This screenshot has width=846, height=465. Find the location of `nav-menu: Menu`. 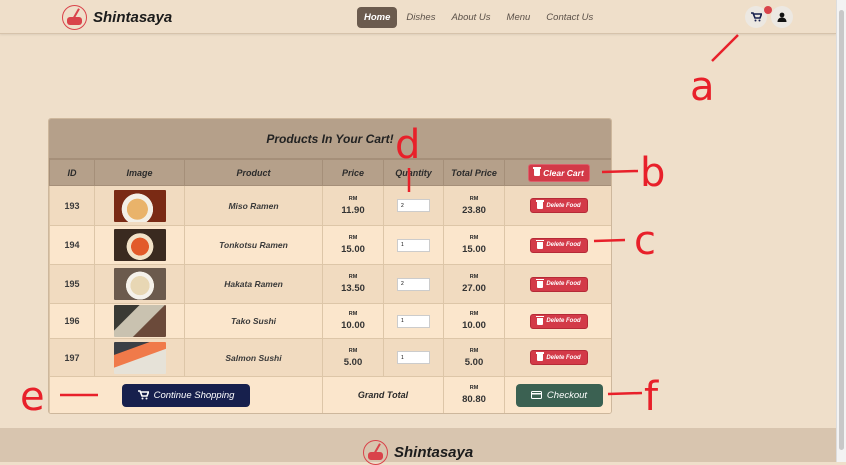

nav-menu: Menu is located at coordinates (519, 17).